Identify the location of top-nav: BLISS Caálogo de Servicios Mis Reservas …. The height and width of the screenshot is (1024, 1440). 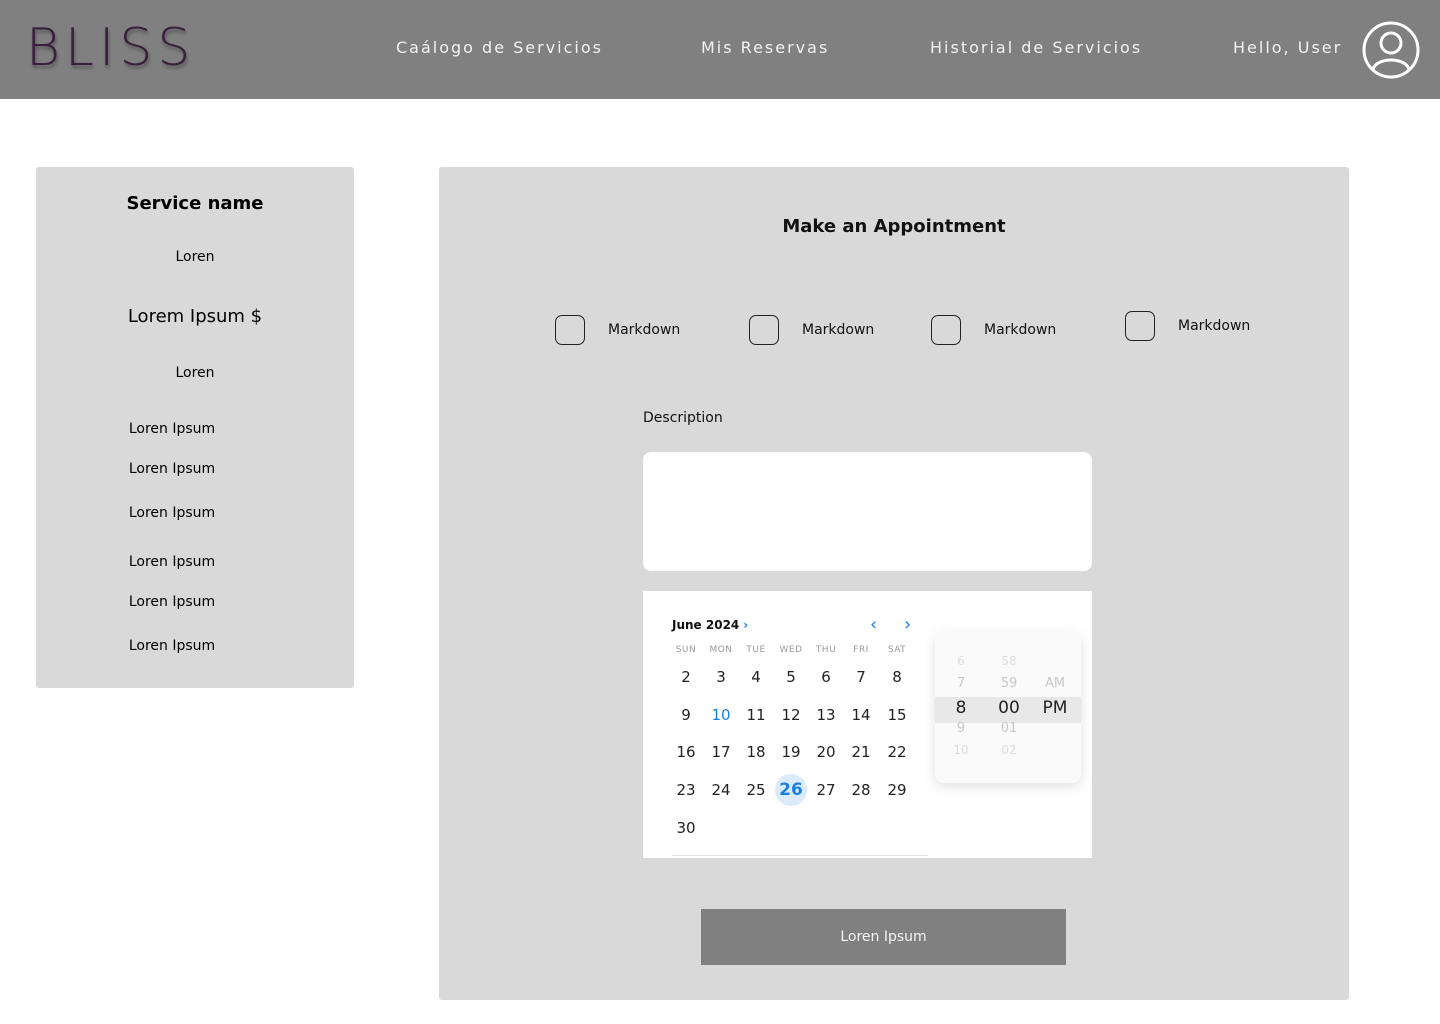
(720, 49).